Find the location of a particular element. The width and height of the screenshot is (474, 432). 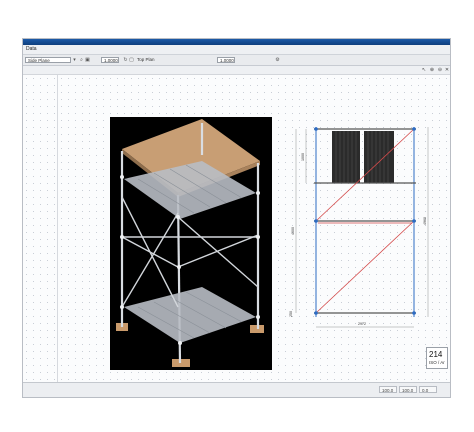

view-combo: Side Plane is located at coordinates (48, 60).